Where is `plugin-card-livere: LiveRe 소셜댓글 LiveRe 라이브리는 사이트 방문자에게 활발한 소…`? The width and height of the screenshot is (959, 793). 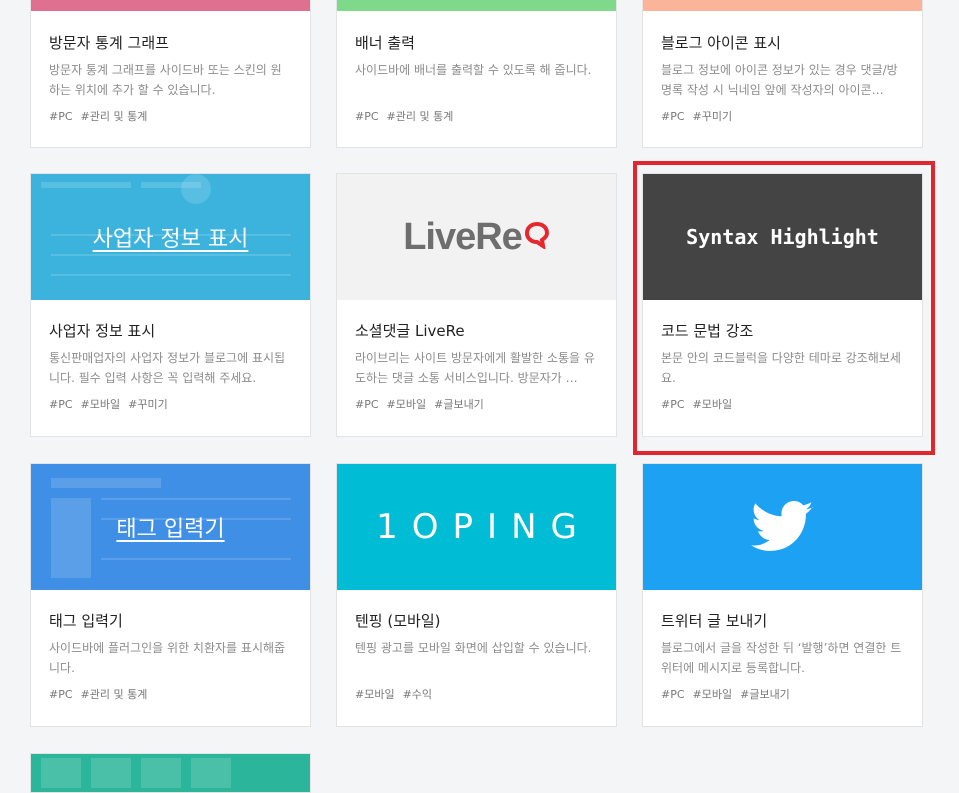 plugin-card-livere: LiveRe 소셜댓글 LiveRe 라이브리는 사이트 방문자에게 활발한 소… is located at coordinates (476, 305).